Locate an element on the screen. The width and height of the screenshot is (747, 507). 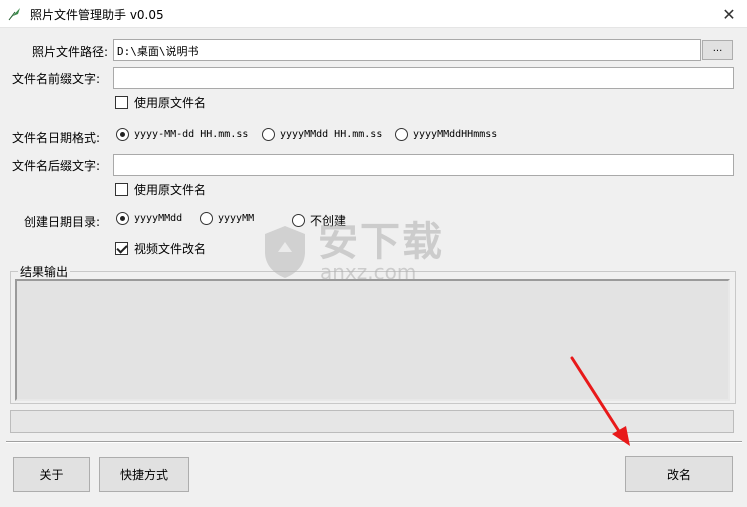
suffix-use-original-checkbox: 使用原文件名 is located at coordinates (160, 189).